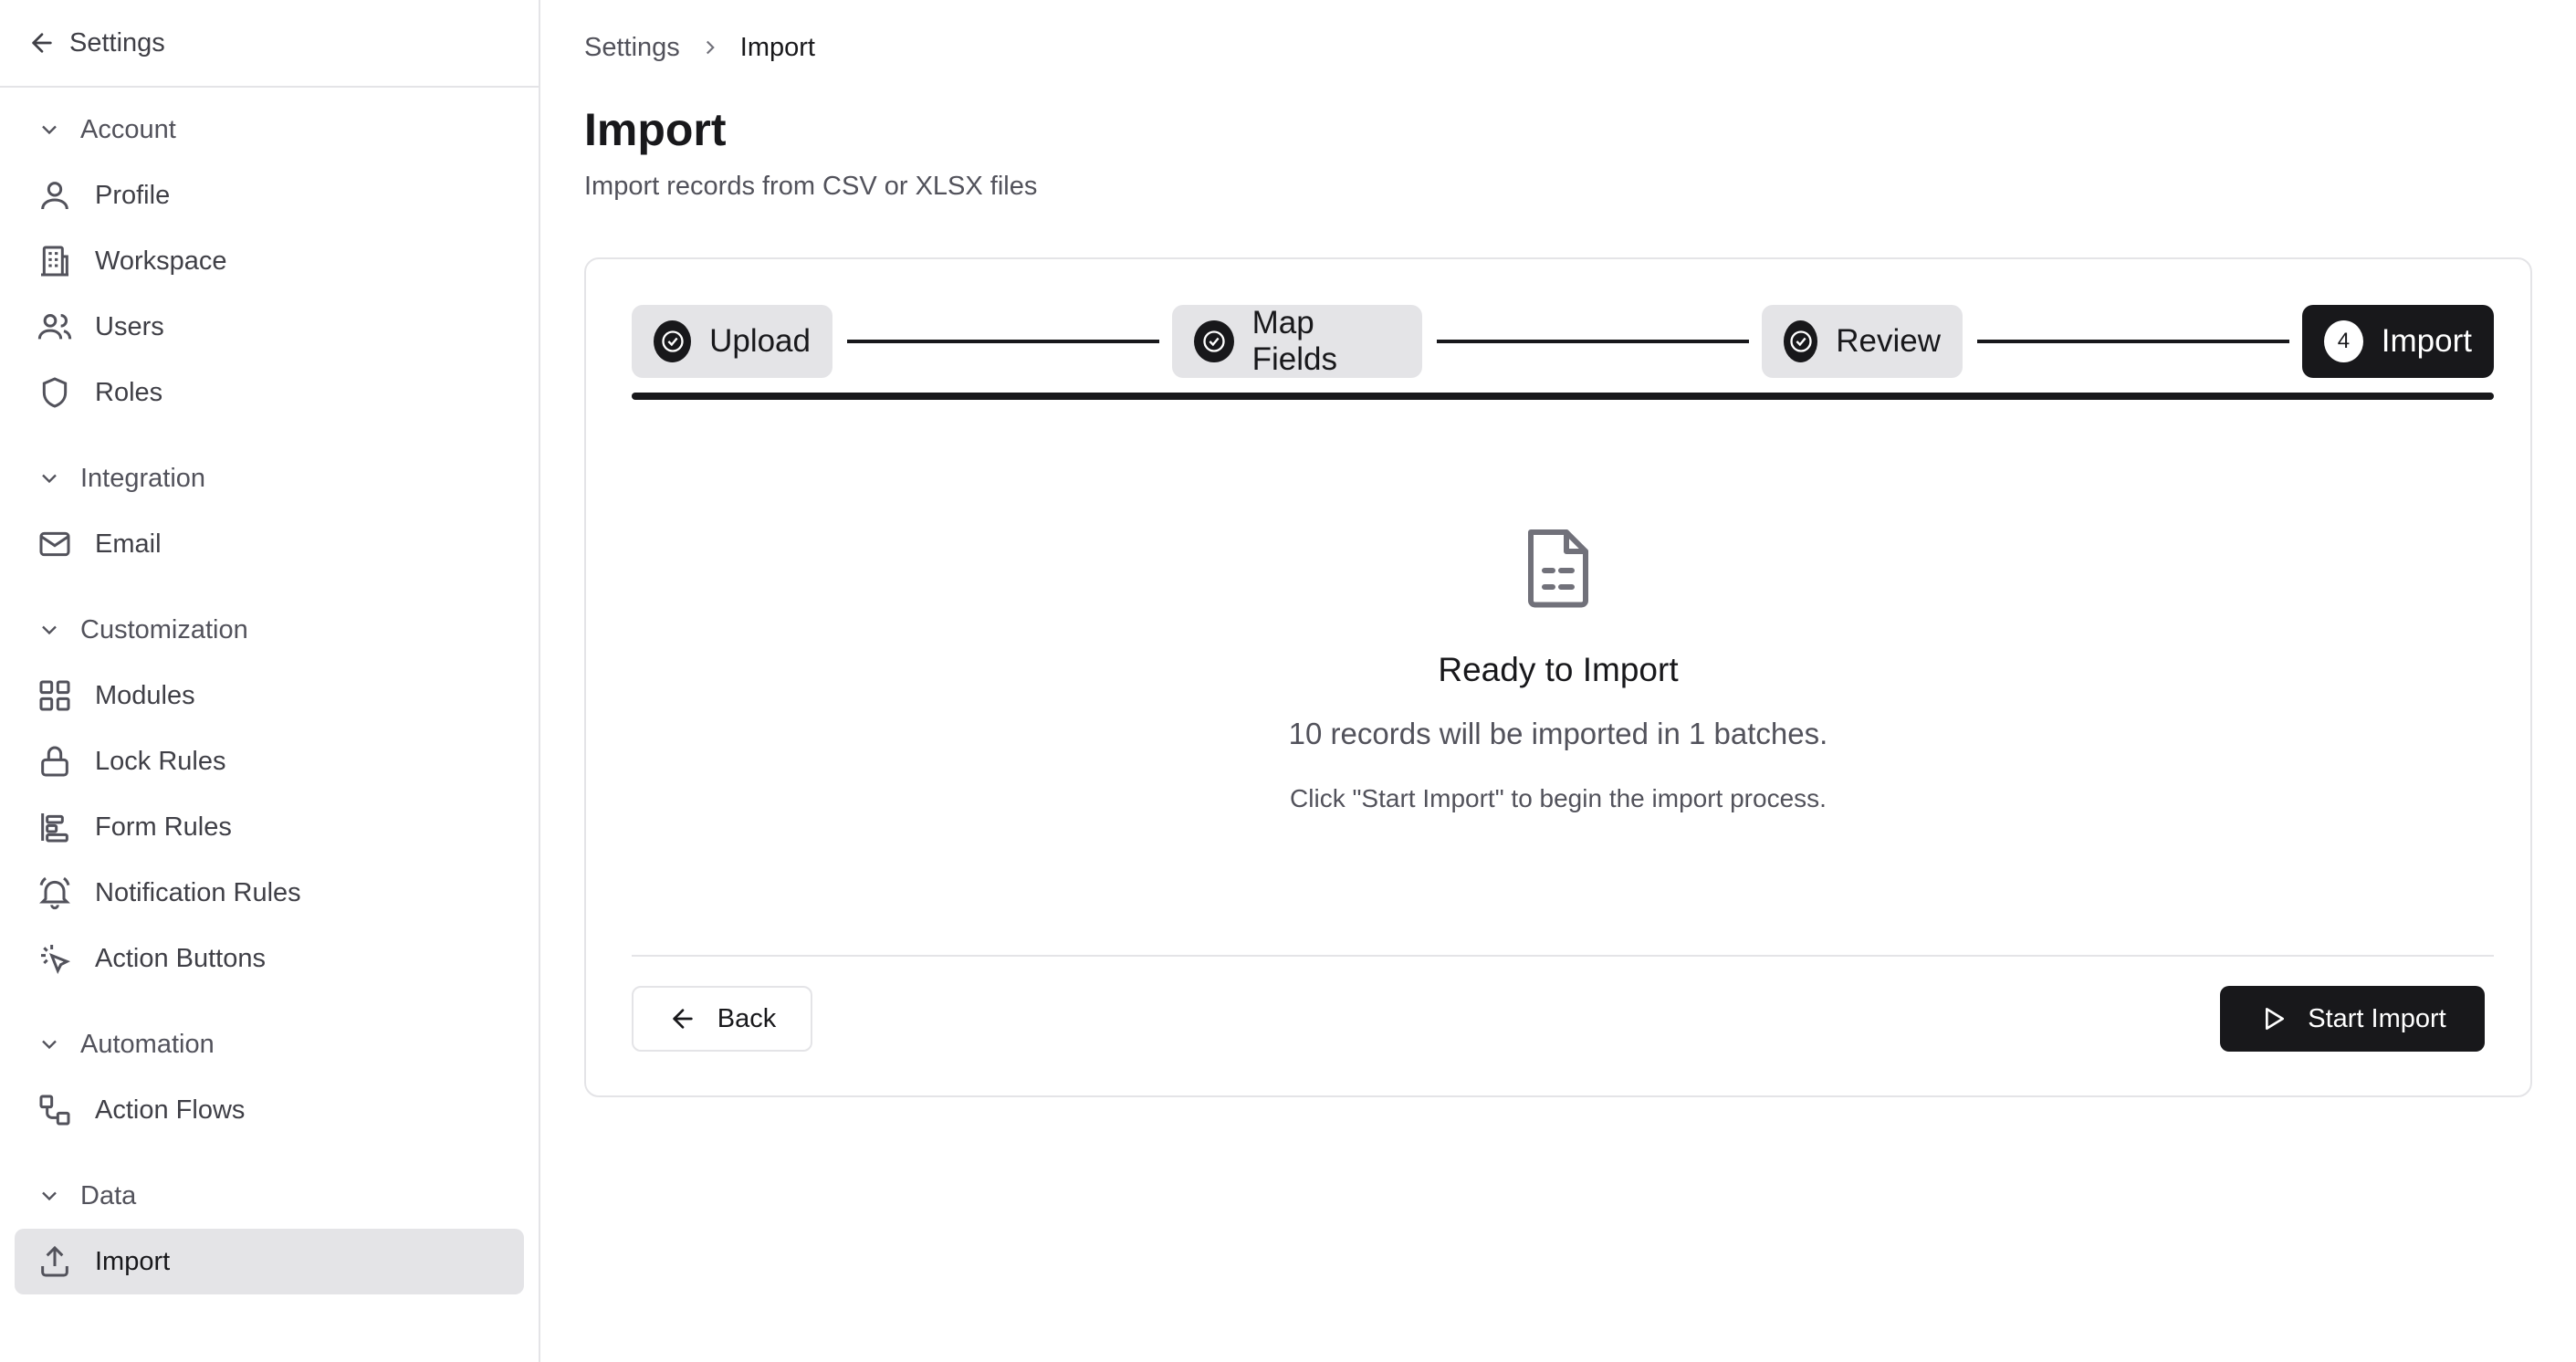  I want to click on step-label: Upload, so click(760, 341).